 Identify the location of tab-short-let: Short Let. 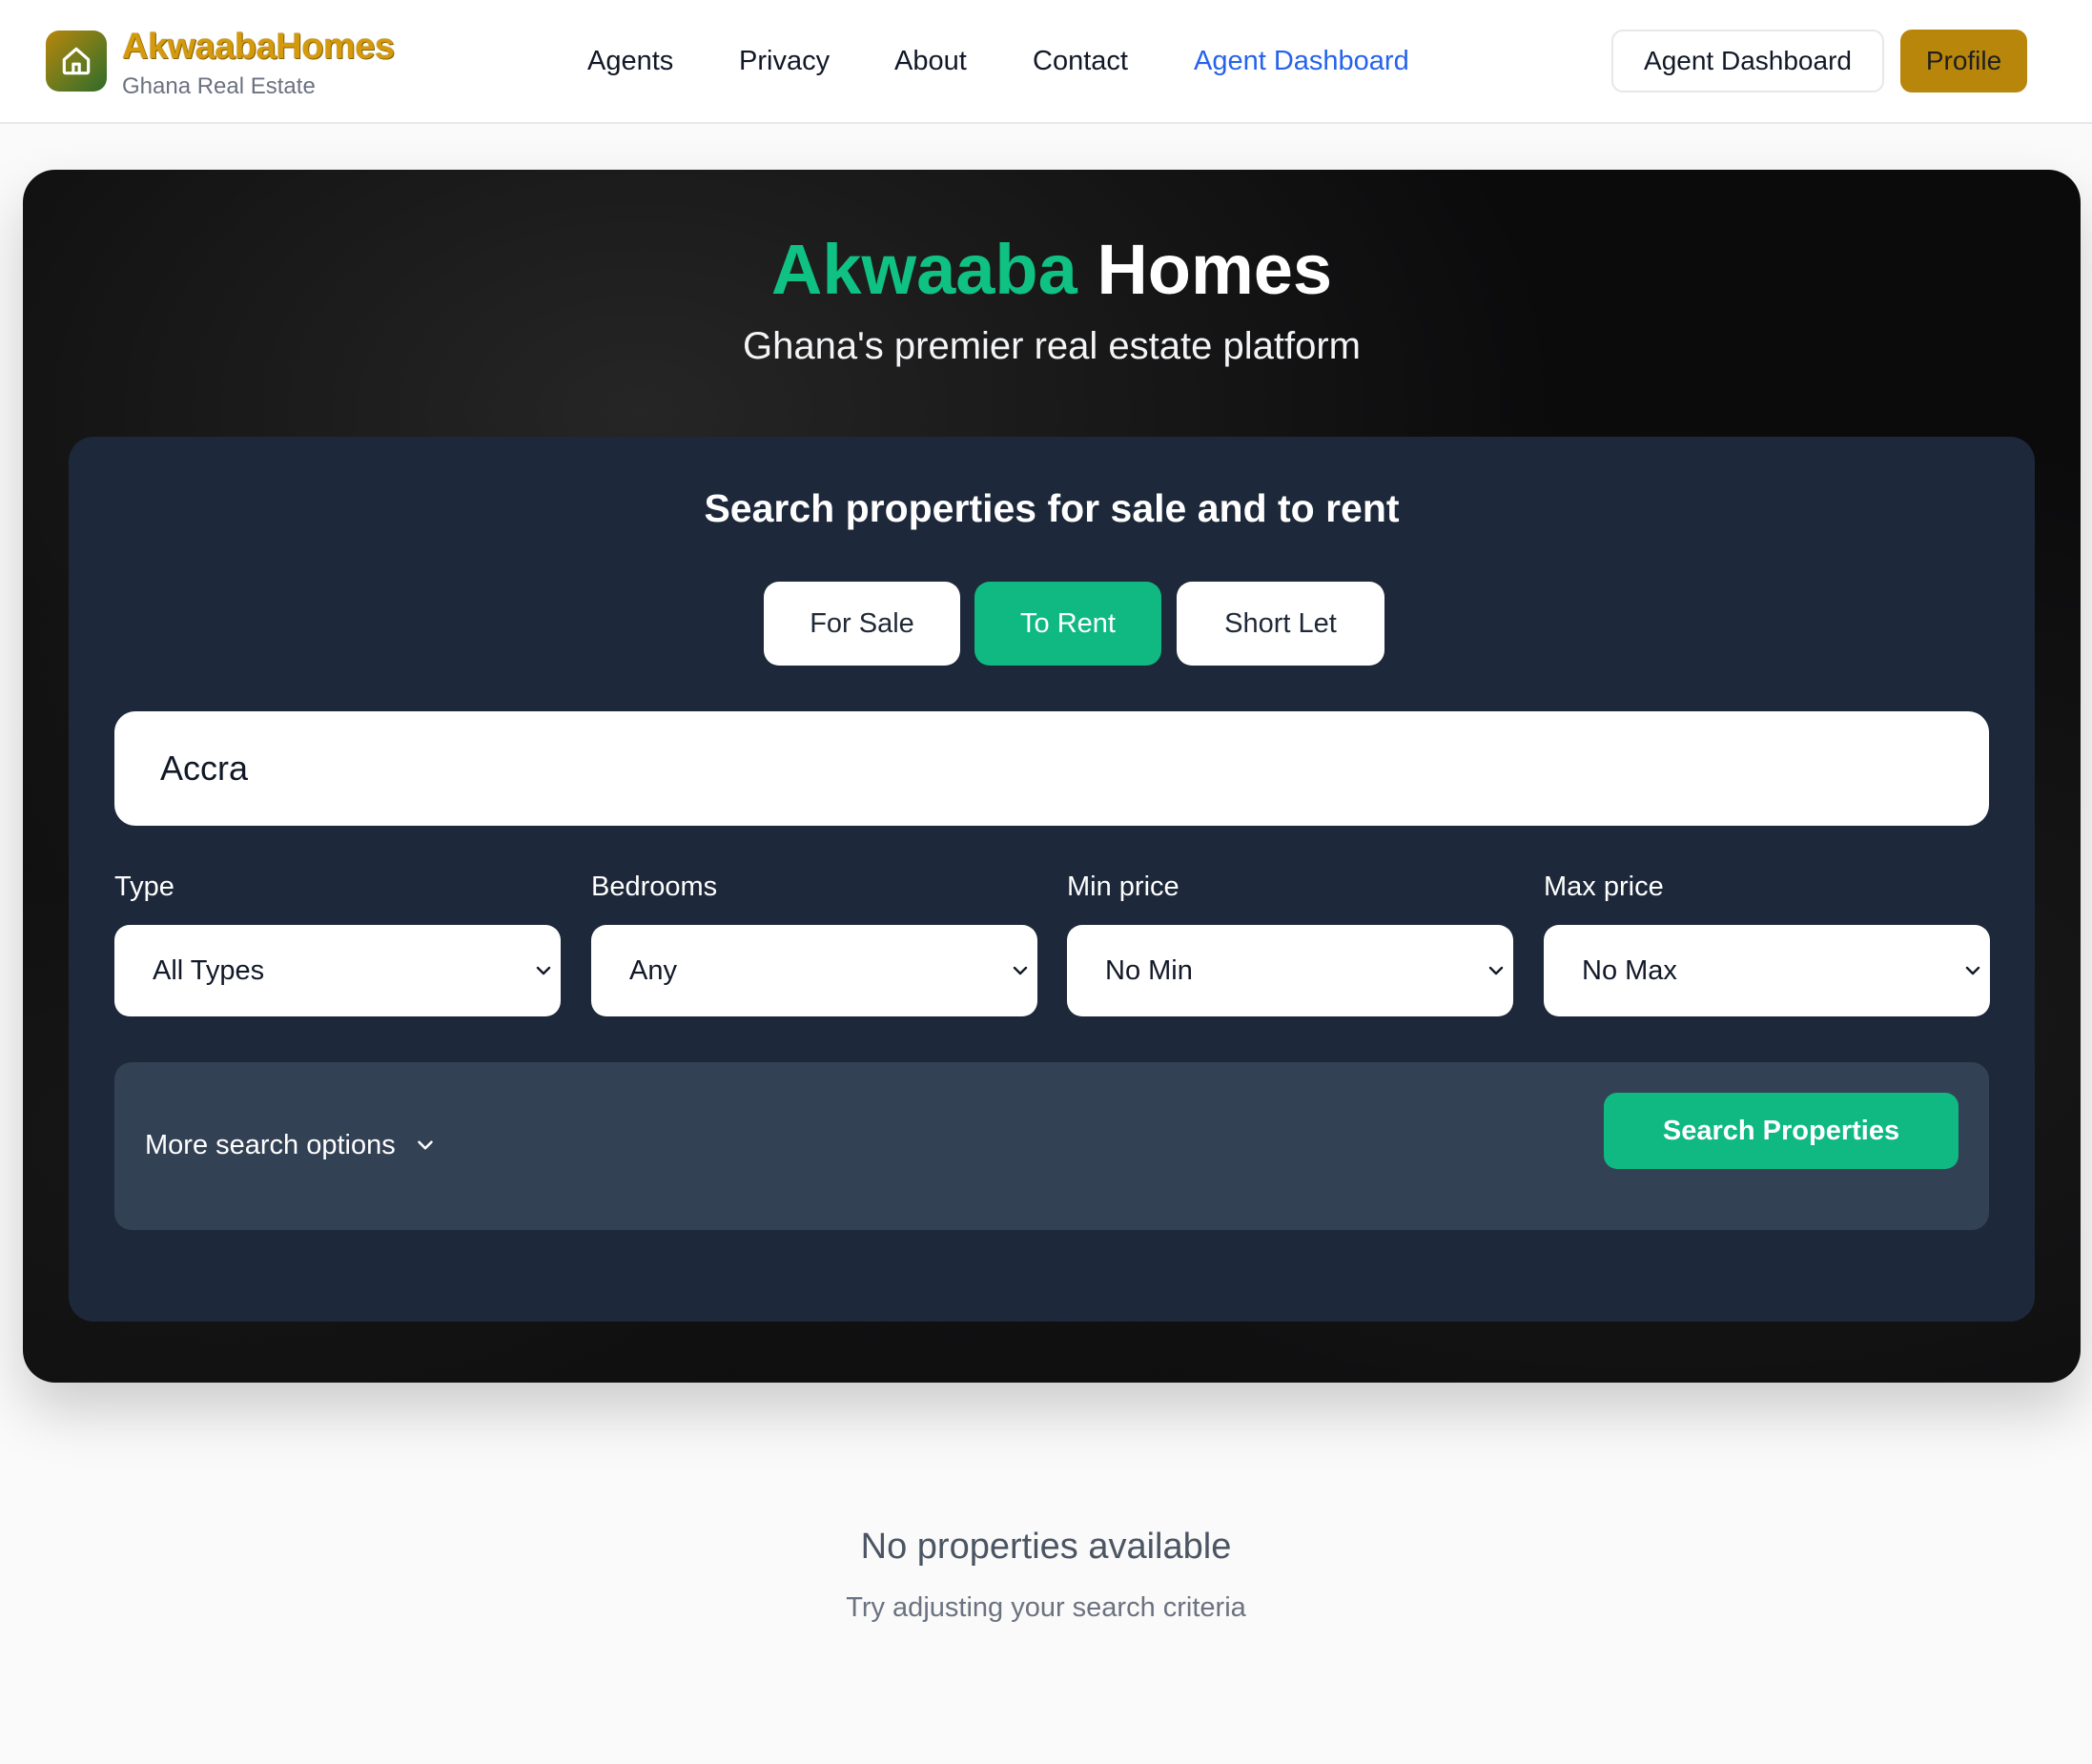
(1280, 624).